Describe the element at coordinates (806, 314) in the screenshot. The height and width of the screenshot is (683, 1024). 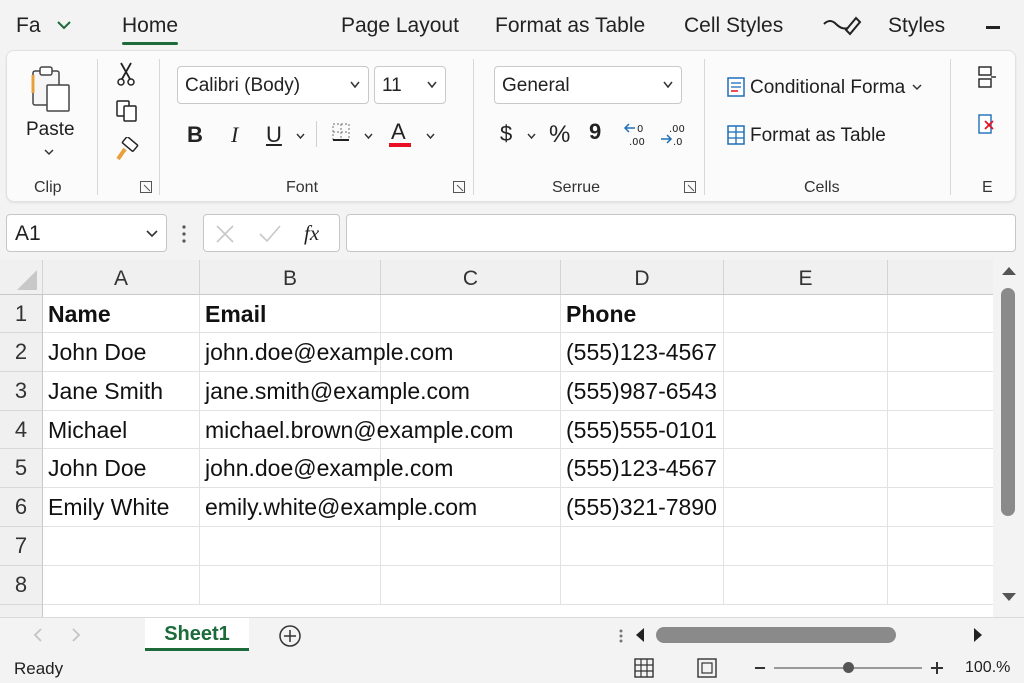
I see `cell-e1` at that location.